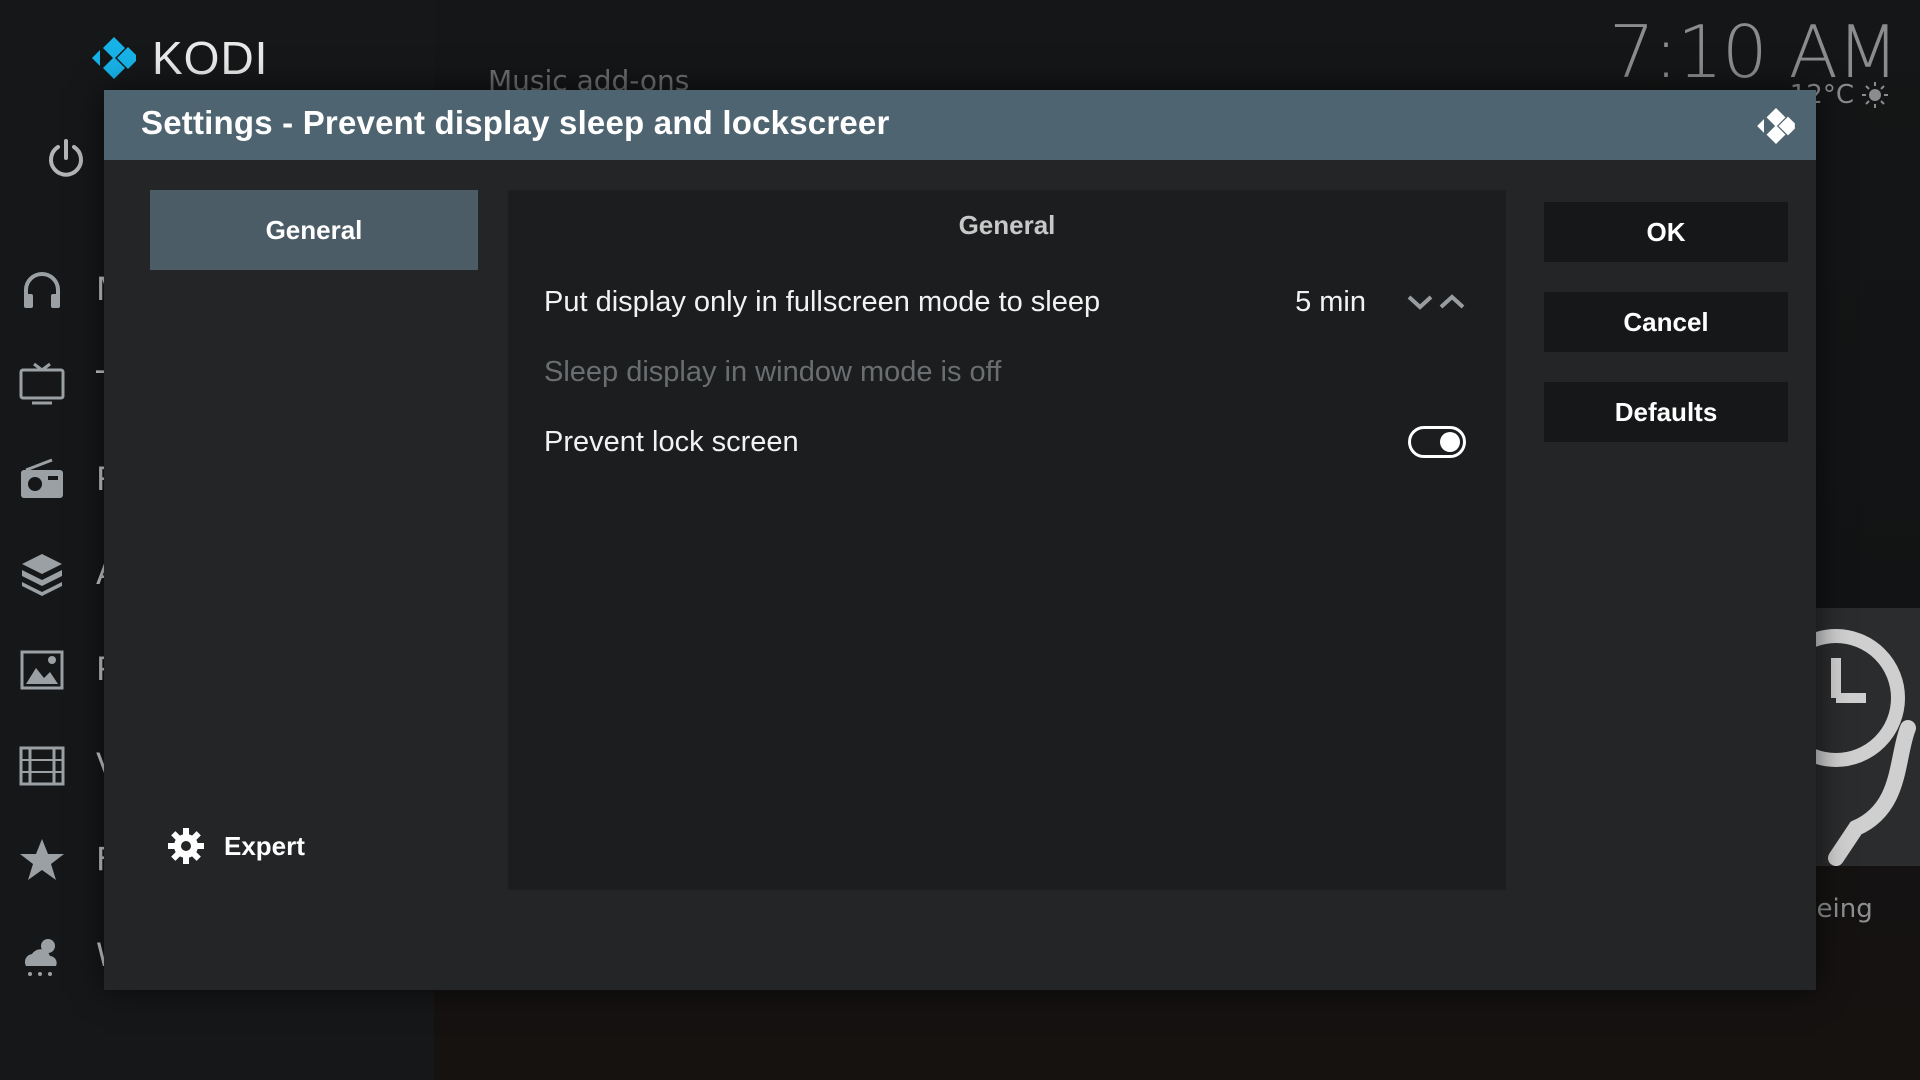 The width and height of the screenshot is (1920, 1080). What do you see at coordinates (1666, 322) in the screenshot?
I see `cancel-button: Cancel` at bounding box center [1666, 322].